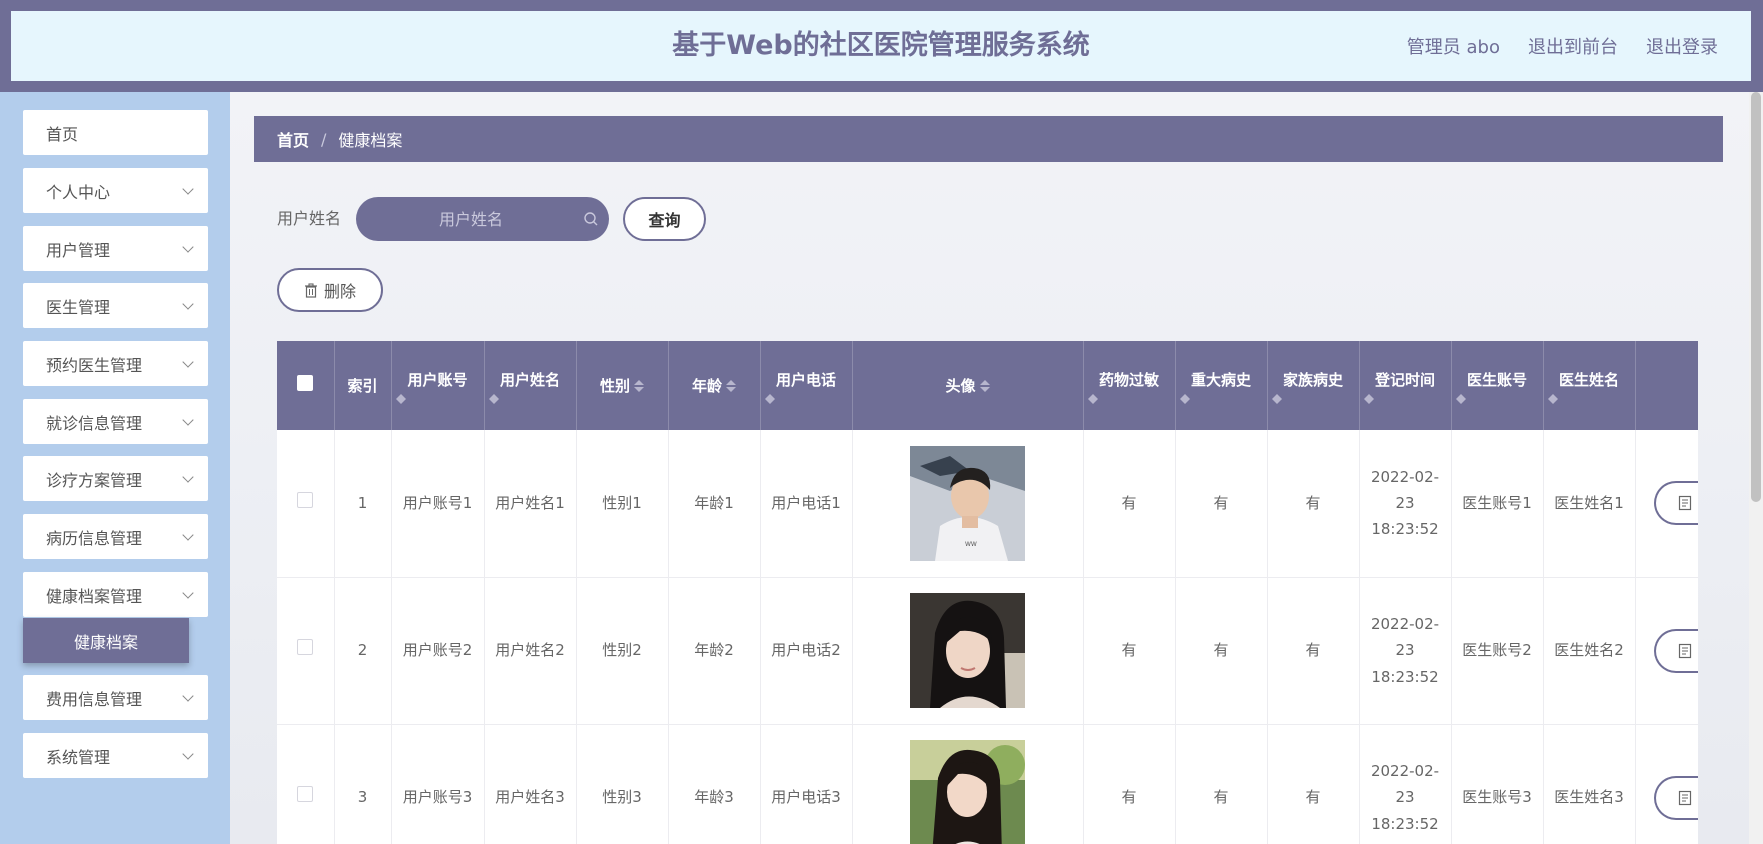  I want to click on sidebar-item-appointment-management: 预约医生管理, so click(115, 363).